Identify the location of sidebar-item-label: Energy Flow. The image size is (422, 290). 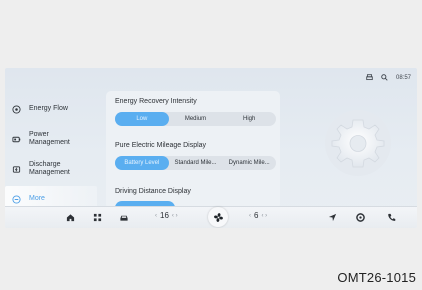
(48, 108).